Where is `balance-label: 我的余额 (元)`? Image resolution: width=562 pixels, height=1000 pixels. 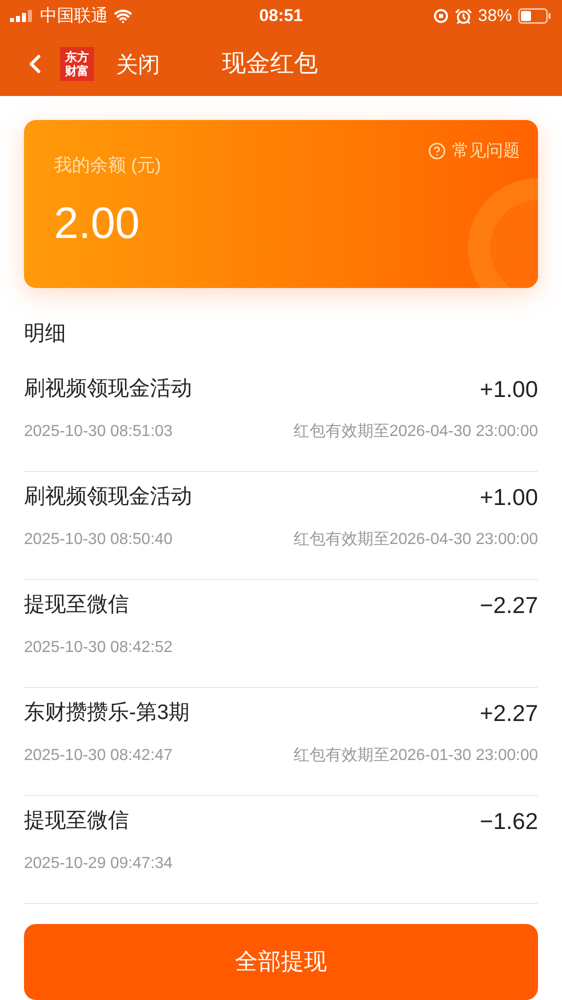
balance-label: 我的余额 (元) is located at coordinates (107, 165).